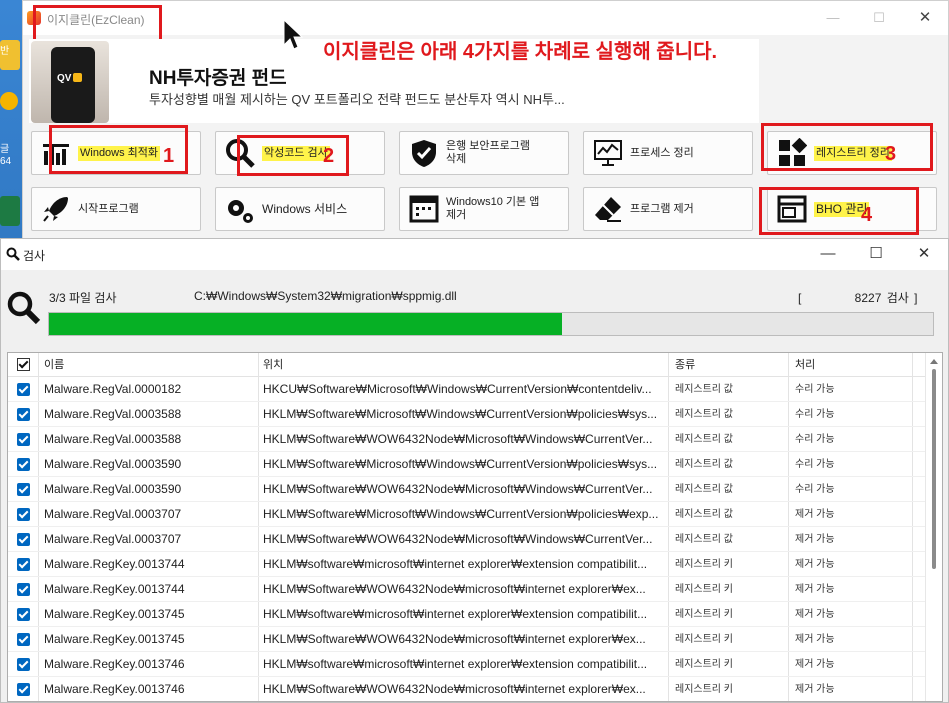 The height and width of the screenshot is (703, 949). Describe the element at coordinates (891, 154) in the screenshot. I see `step-number-3: 3` at that location.